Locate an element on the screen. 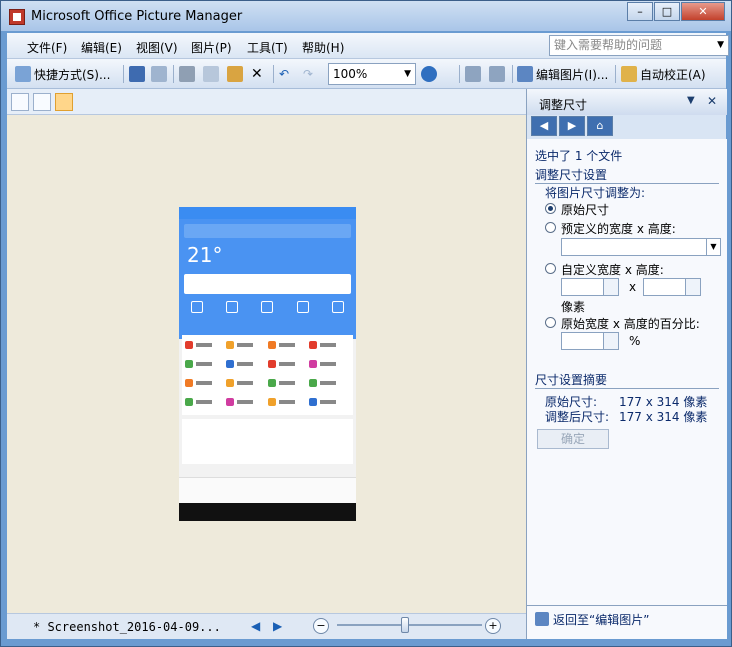  copy-icon is located at coordinates (211, 74).